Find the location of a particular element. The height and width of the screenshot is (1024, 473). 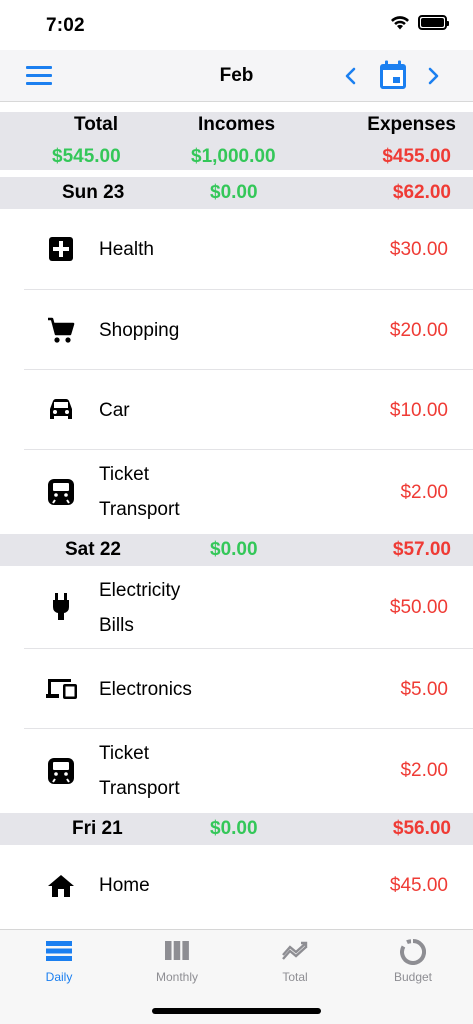

home-icon is located at coordinates (61, 886).